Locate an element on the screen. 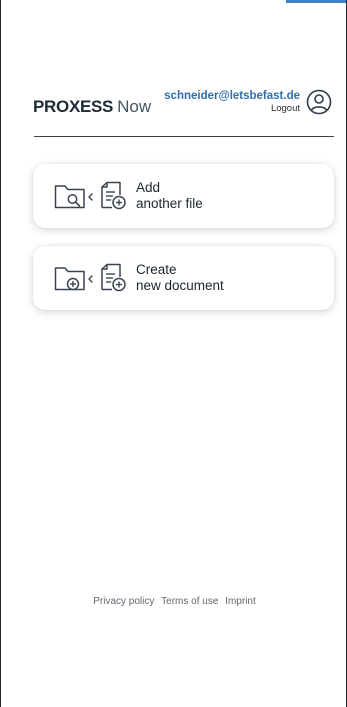  folder-add-icon is located at coordinates (69, 279).